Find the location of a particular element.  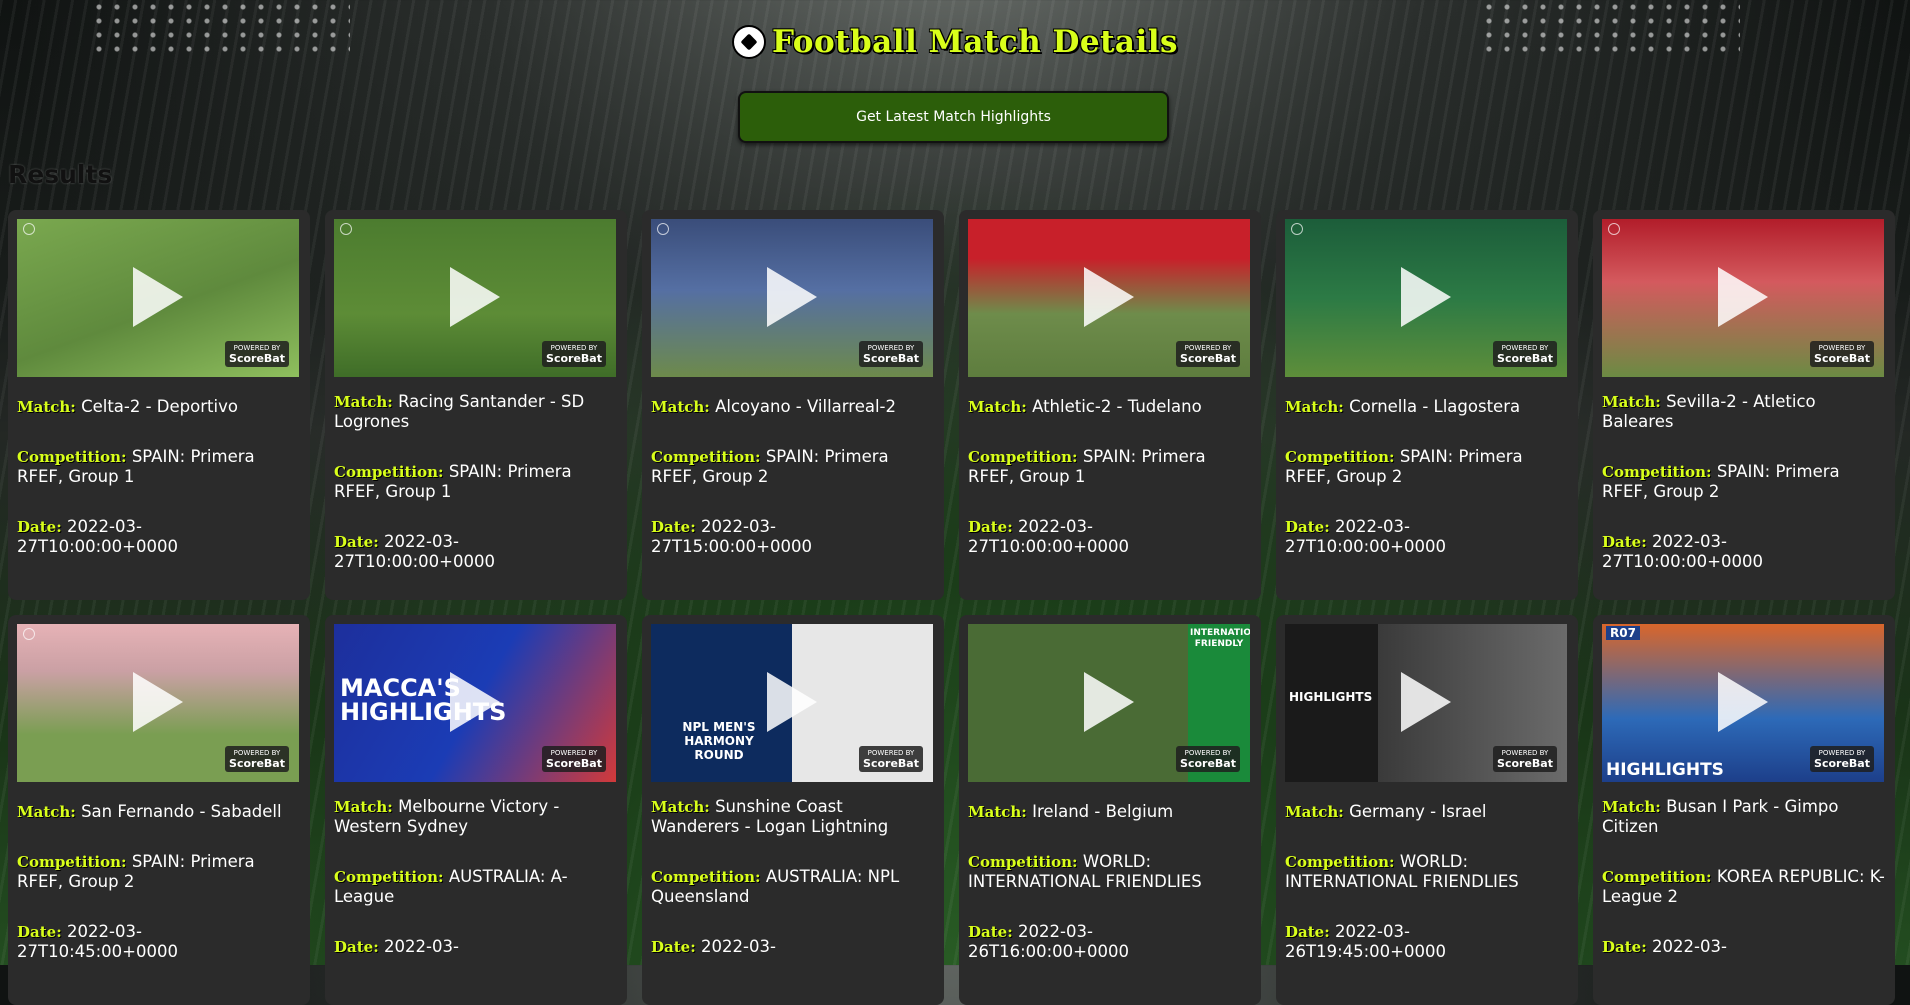

get-highlights-button: Get Latest Match Highlights is located at coordinates (953, 117).